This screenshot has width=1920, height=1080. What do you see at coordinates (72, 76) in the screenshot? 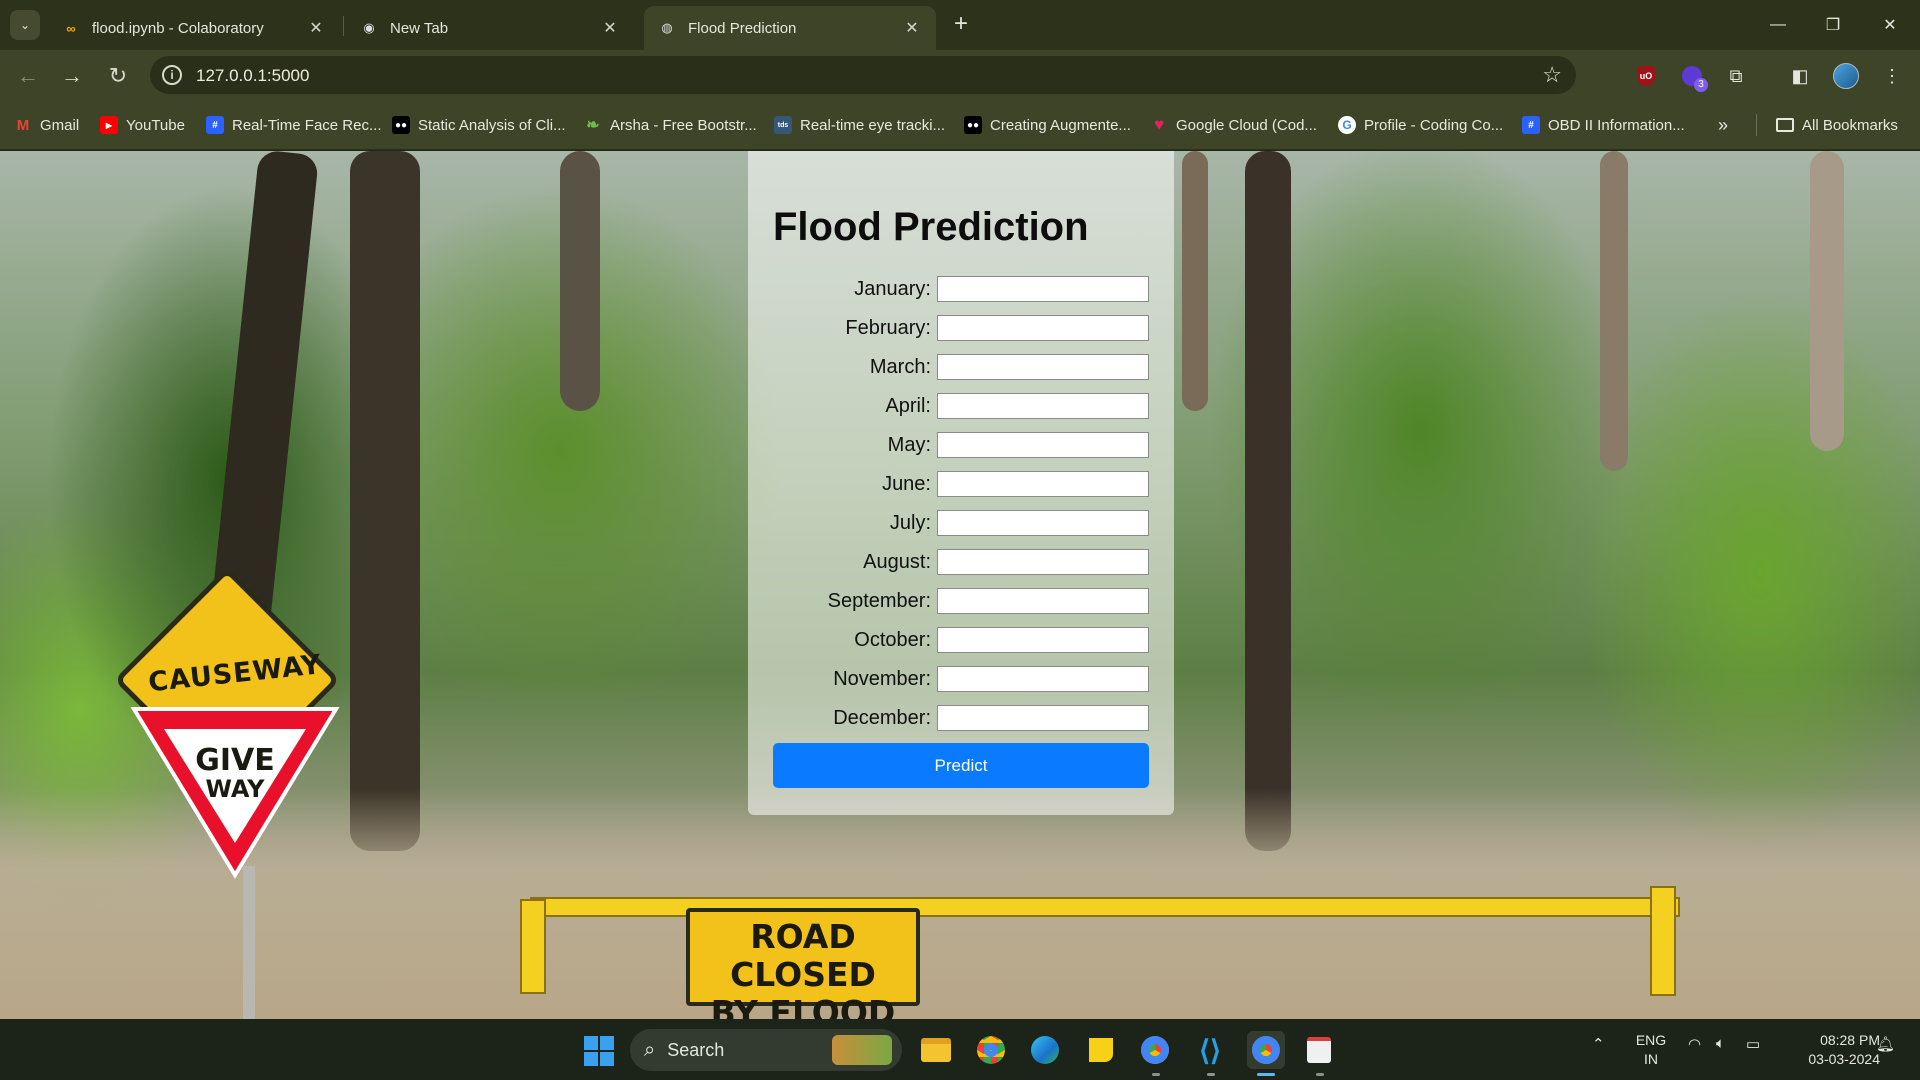
I see `forward-button: →` at bounding box center [72, 76].